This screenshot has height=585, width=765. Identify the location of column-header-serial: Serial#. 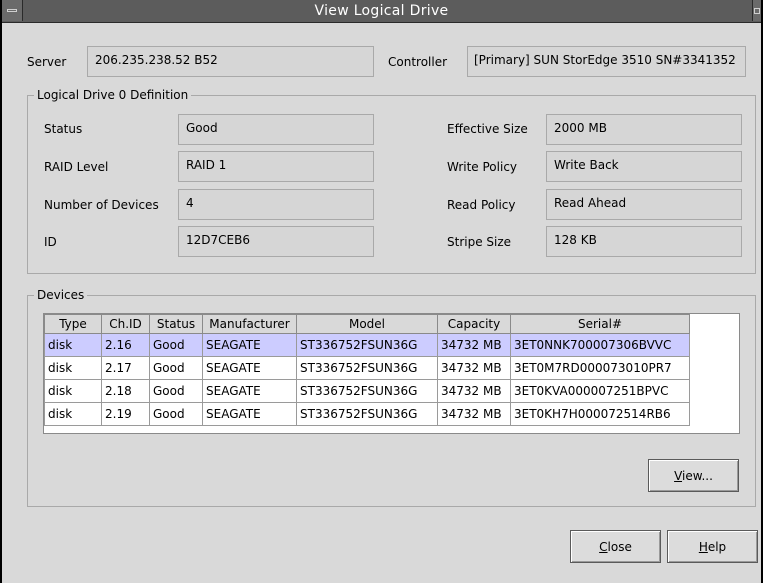
(600, 324).